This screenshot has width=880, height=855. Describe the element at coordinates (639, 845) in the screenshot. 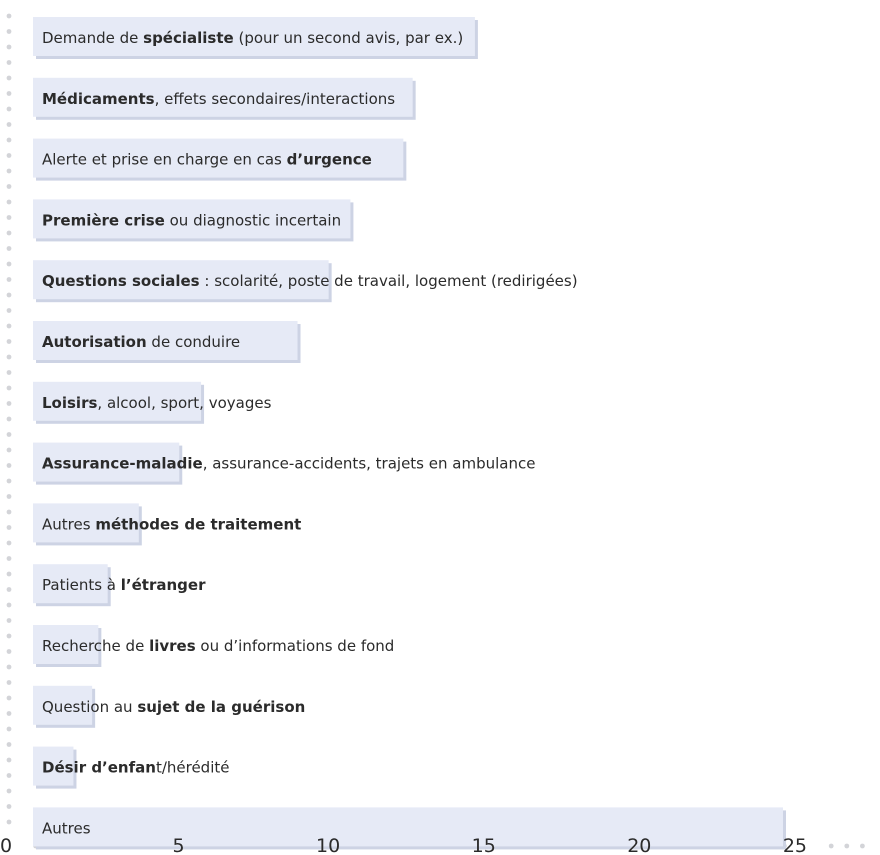

I see `x-tick-label: 20` at that location.